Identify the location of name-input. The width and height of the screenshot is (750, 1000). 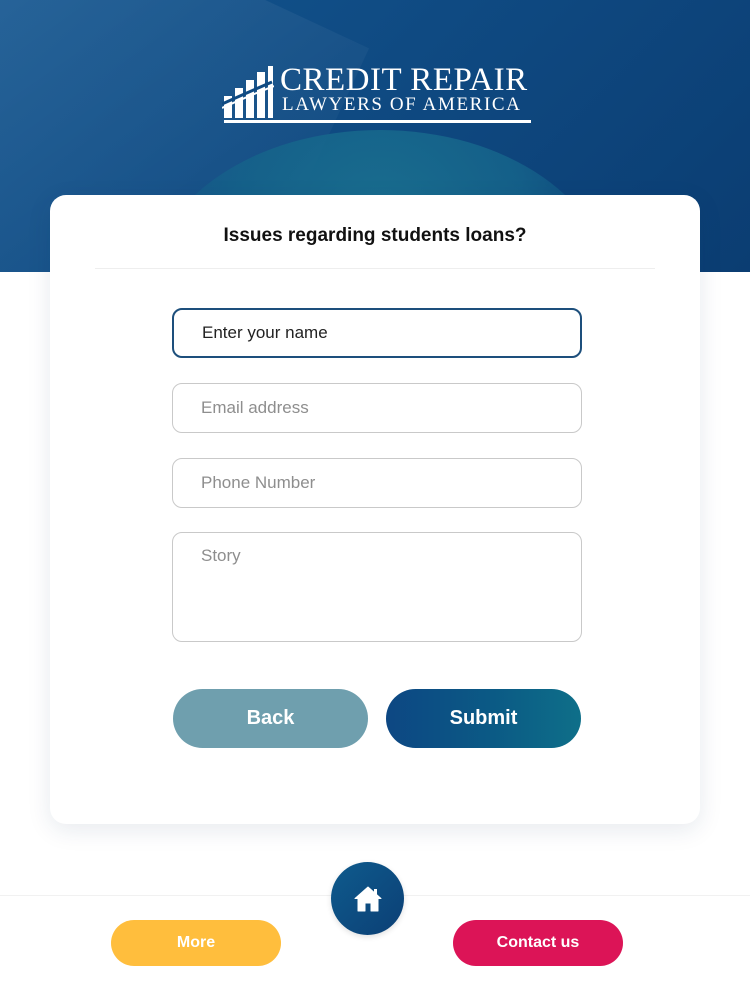
(377, 333).